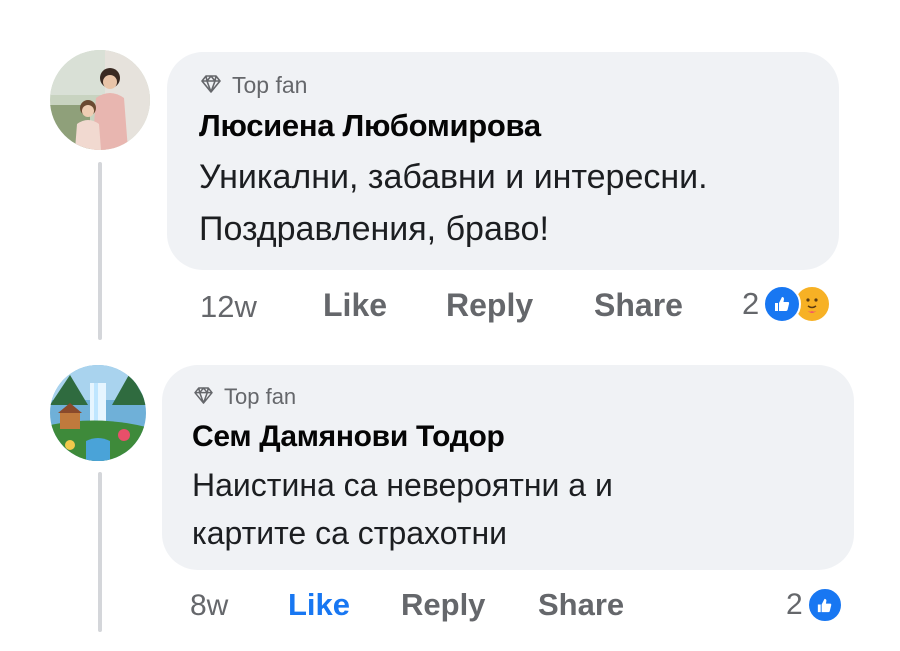  I want to click on comment-text-line: Наистина са невероятни а и, so click(402, 485).